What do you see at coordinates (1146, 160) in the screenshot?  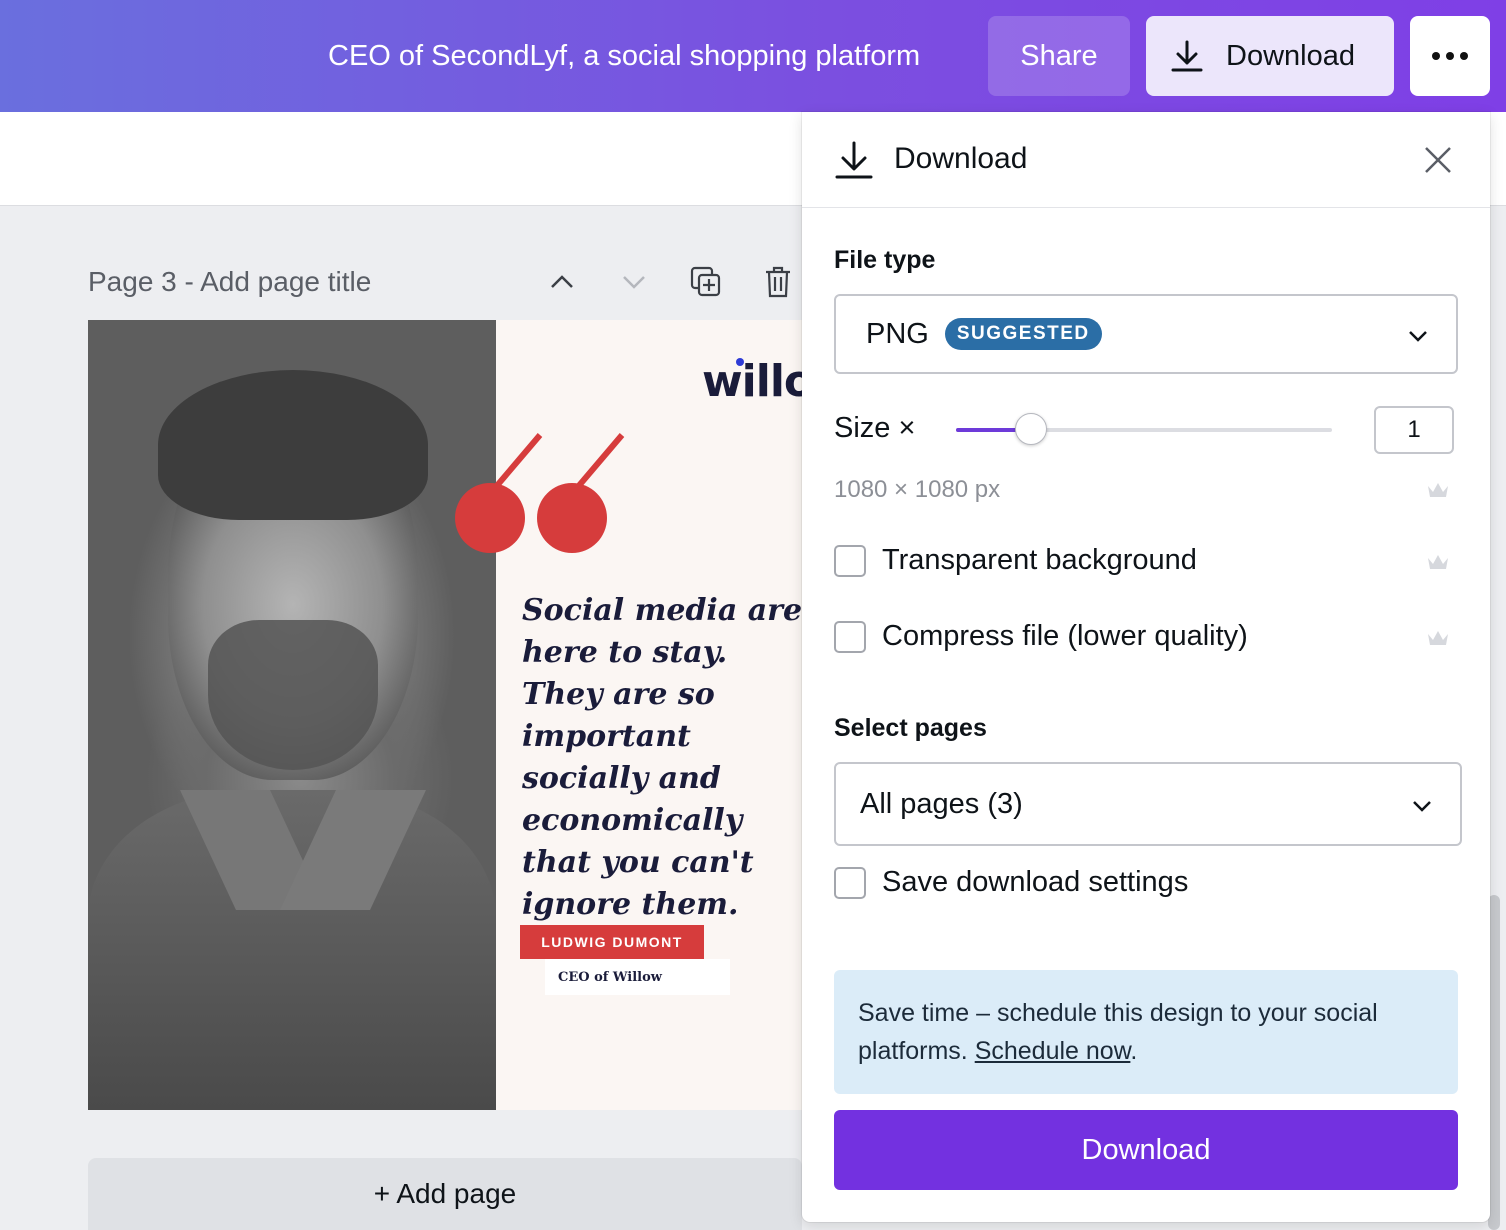 I see `panel-header: Download` at bounding box center [1146, 160].